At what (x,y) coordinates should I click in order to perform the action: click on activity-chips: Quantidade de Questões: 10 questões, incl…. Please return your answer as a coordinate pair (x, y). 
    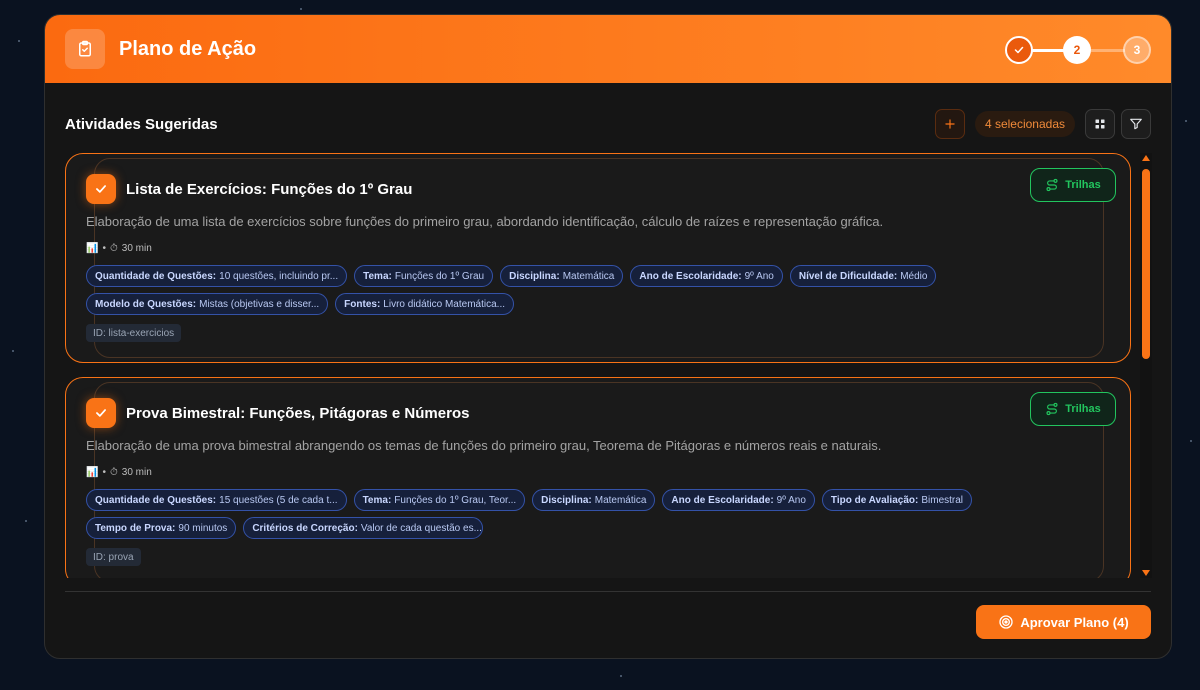
    Looking at the image, I should click on (596, 290).